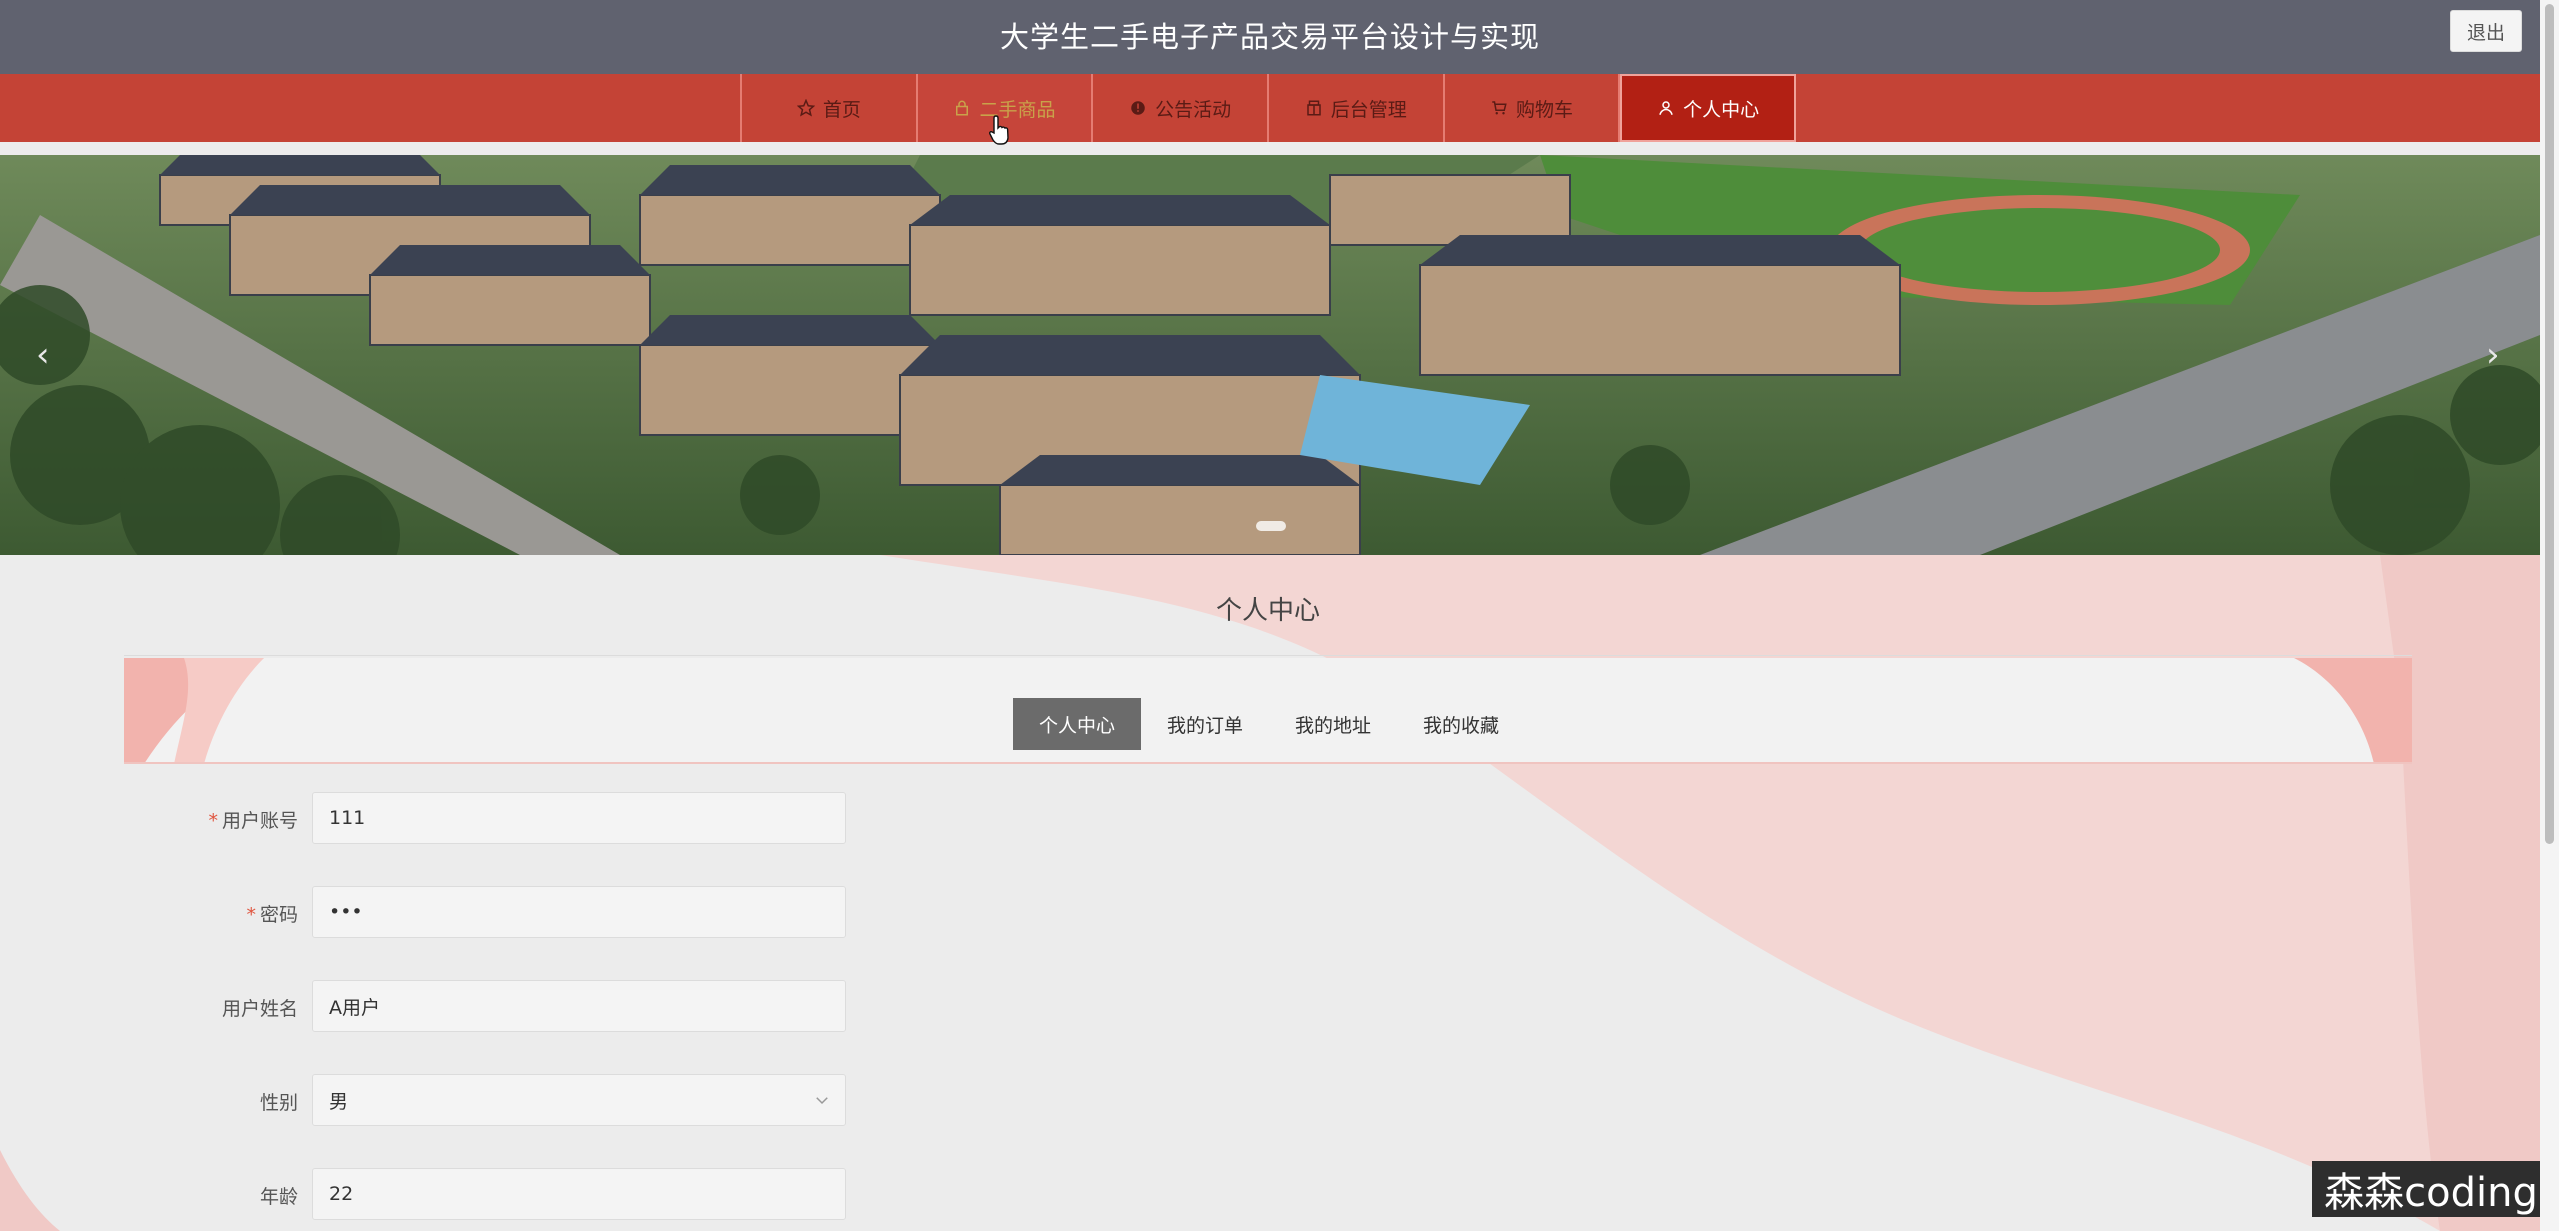  I want to click on nav-item-label: 个人中心, so click(1721, 109).